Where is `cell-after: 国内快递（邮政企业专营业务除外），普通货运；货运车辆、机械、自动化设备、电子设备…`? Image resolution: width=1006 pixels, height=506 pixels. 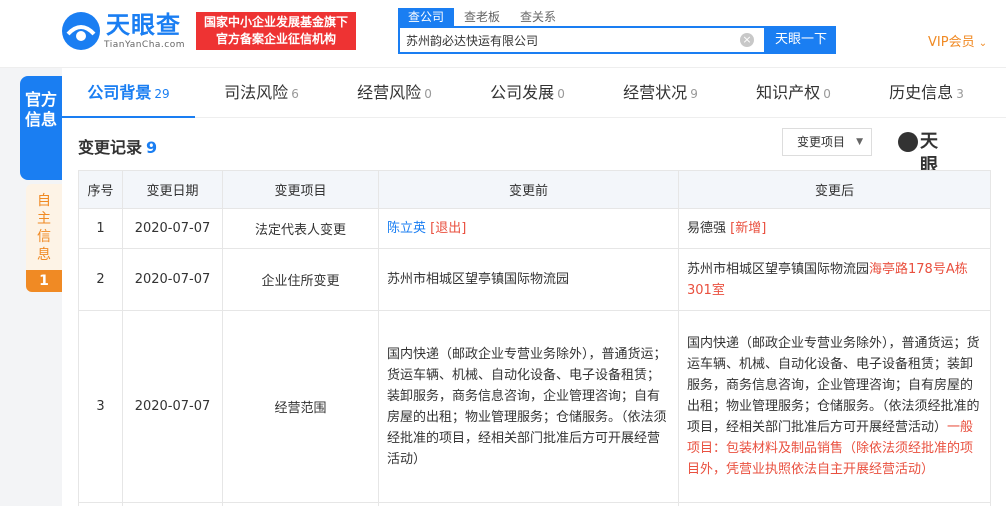
cell-after: 国内快递（邮政企业专营业务除外），普通货运；货运车辆、机械、自动化设备、电子设备… is located at coordinates (834, 406).